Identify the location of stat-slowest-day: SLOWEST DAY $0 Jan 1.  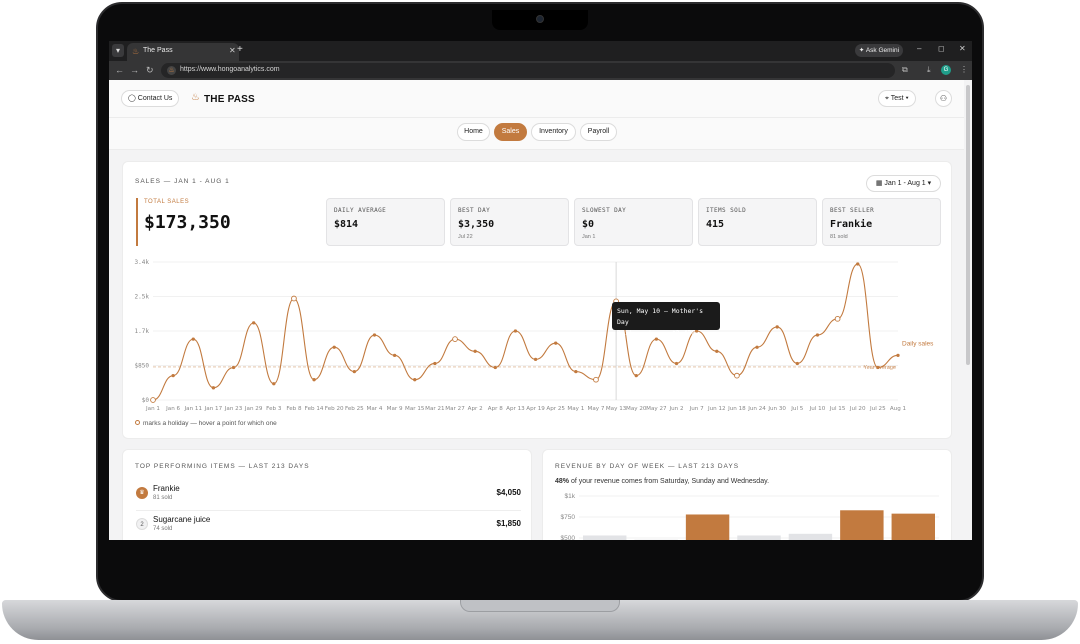
(633, 222).